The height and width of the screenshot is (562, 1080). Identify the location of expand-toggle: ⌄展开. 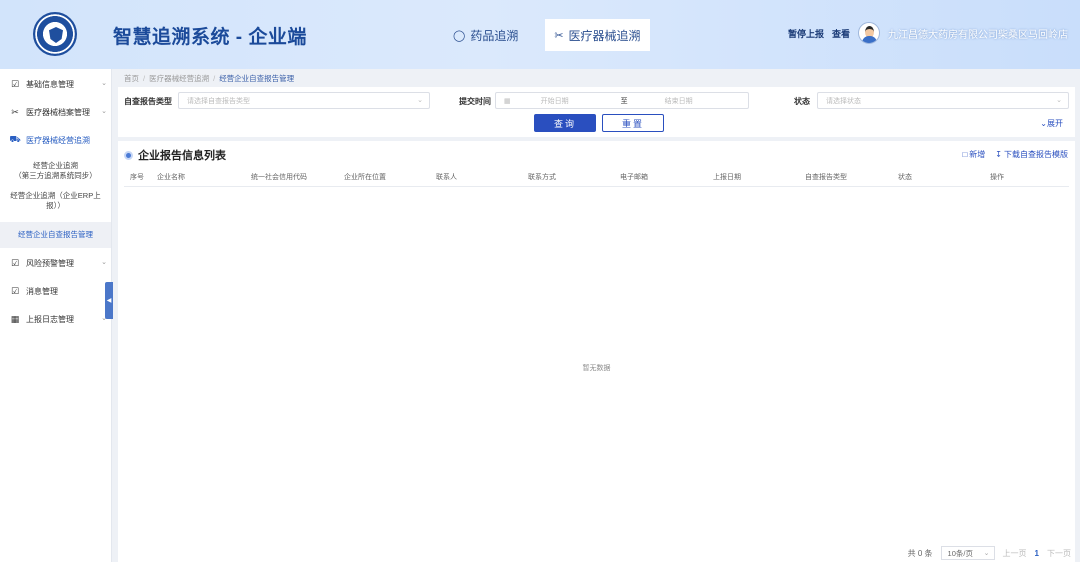
(1051, 123).